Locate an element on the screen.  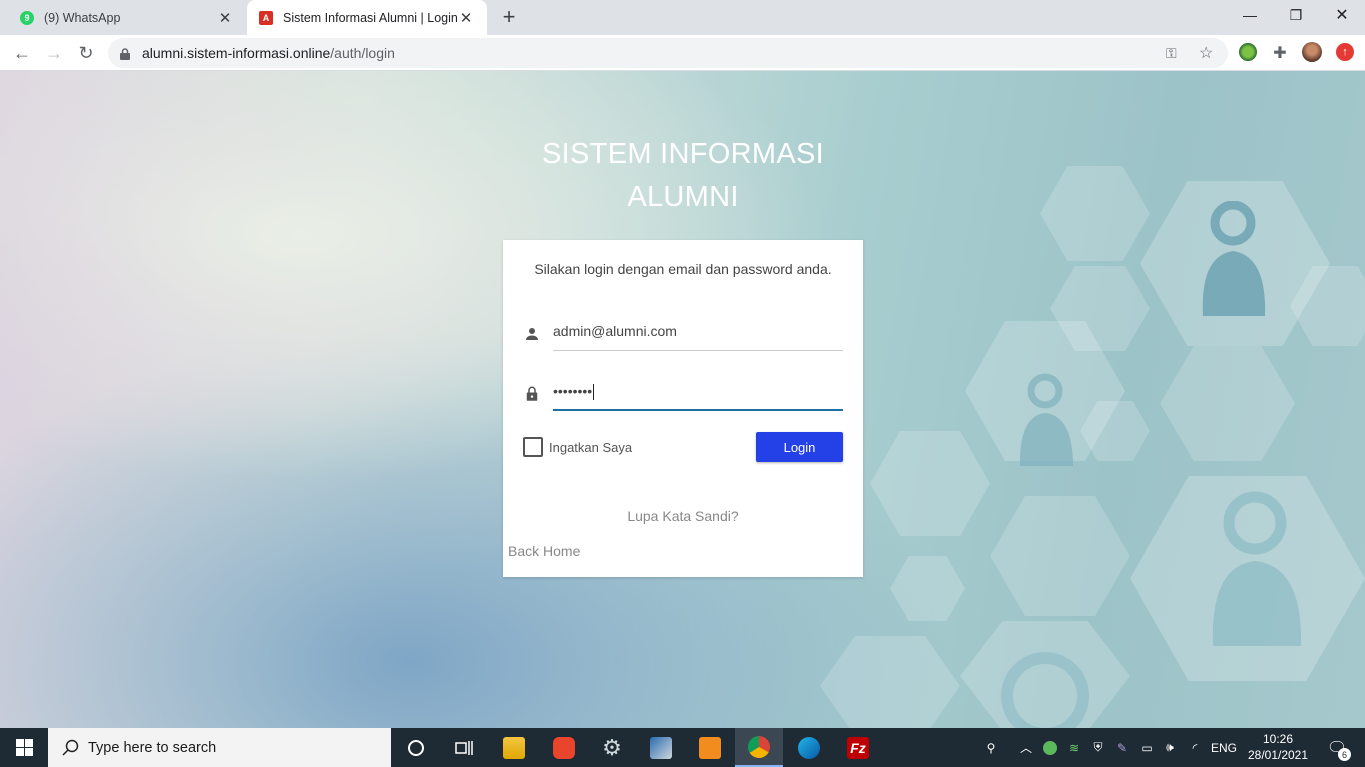
tab-title: (9) WhatsApp is located at coordinates (82, 17).